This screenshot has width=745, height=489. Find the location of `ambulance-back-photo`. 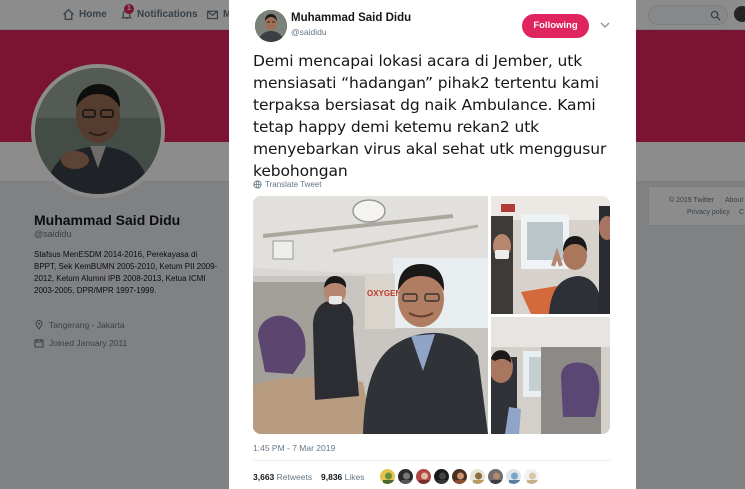

ambulance-back-photo is located at coordinates (550, 375).